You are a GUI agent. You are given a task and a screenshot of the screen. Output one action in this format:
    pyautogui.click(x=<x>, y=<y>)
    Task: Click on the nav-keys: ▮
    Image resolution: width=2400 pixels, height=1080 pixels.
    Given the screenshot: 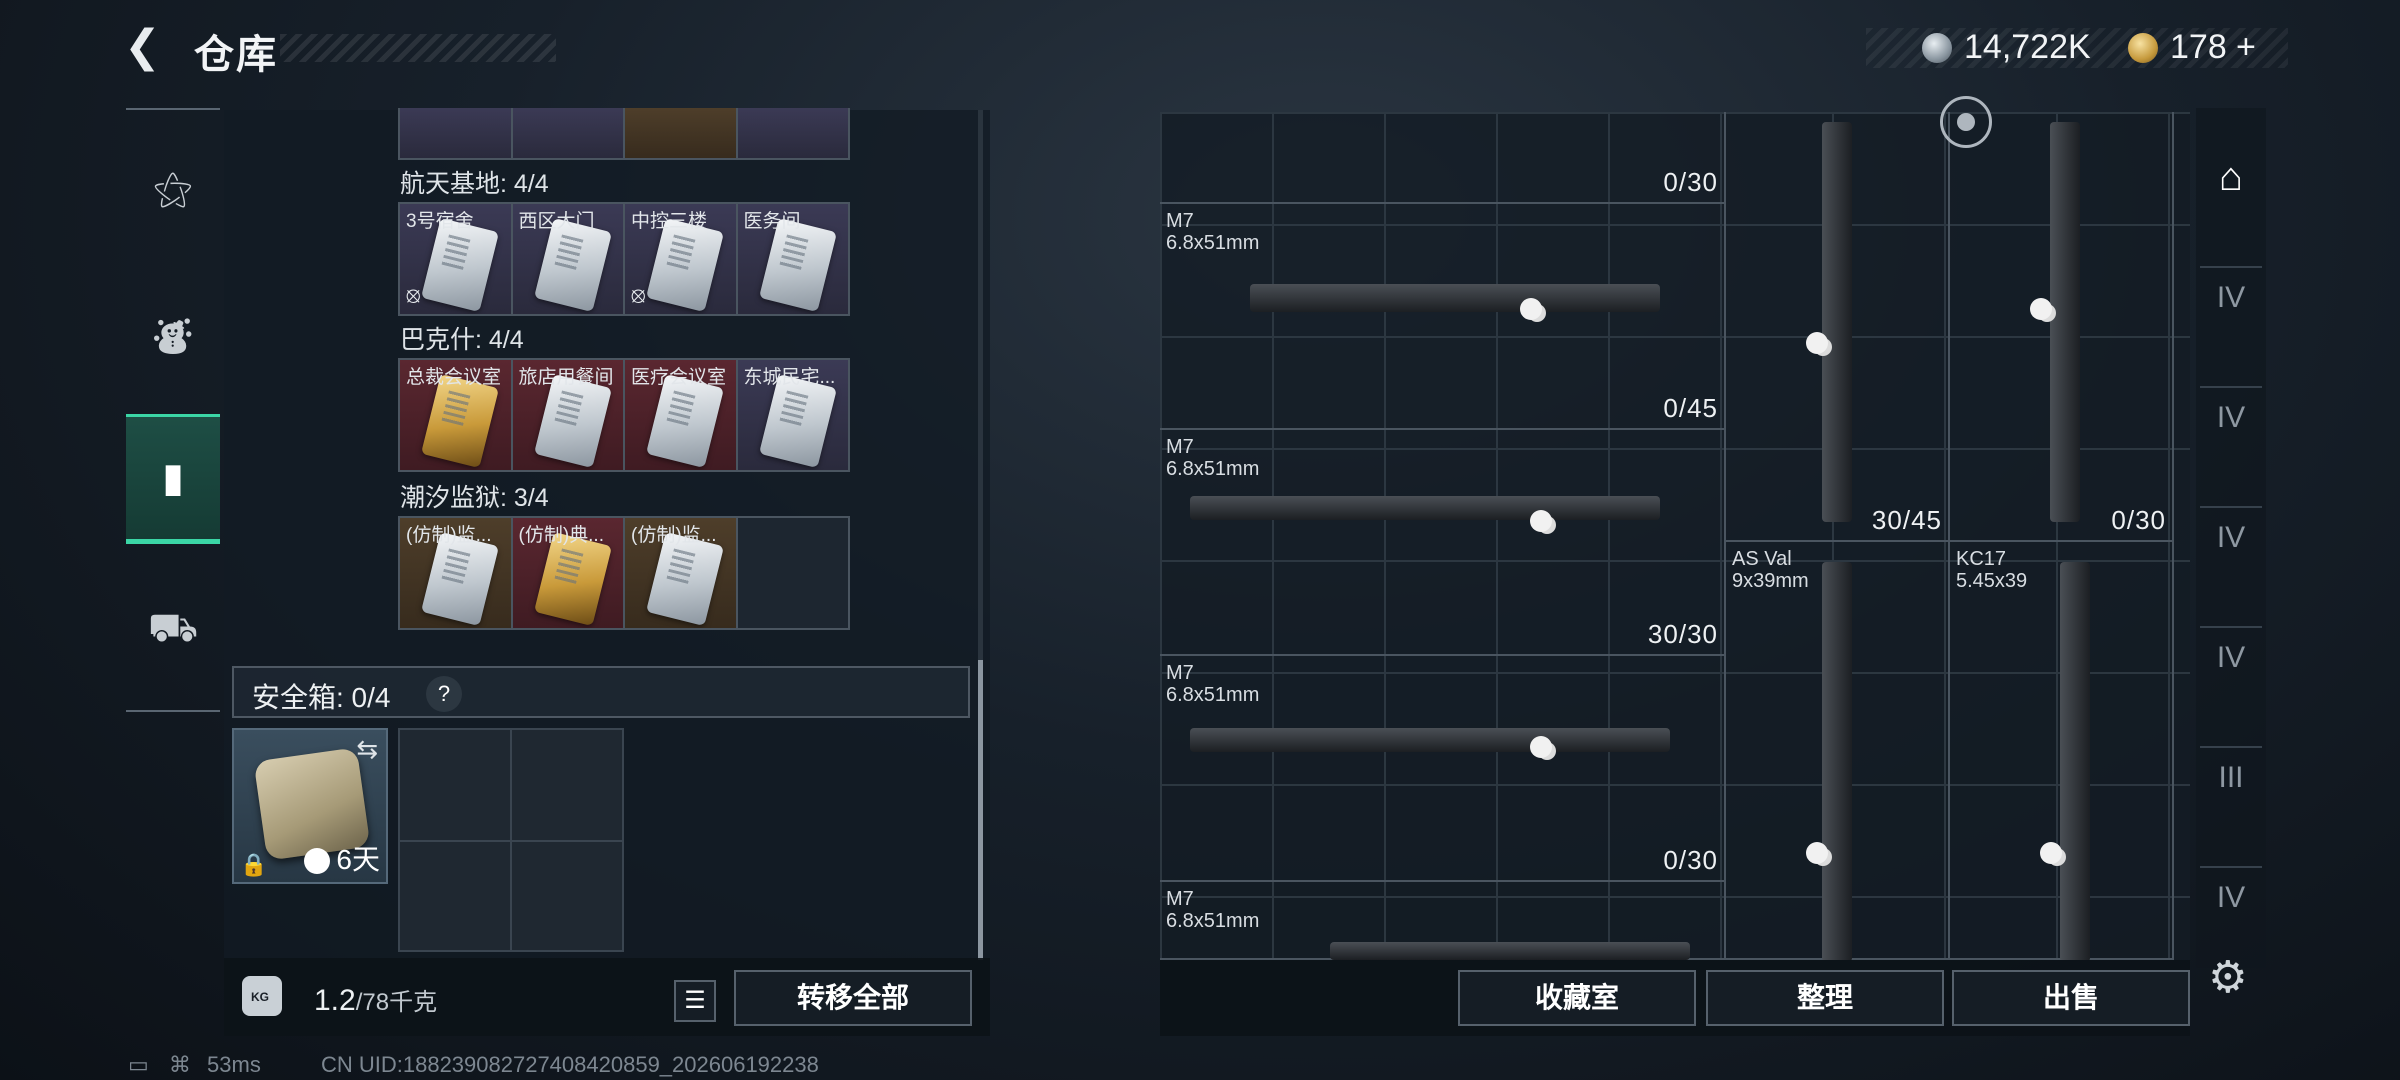 What is the action you would take?
    pyautogui.click(x=173, y=479)
    